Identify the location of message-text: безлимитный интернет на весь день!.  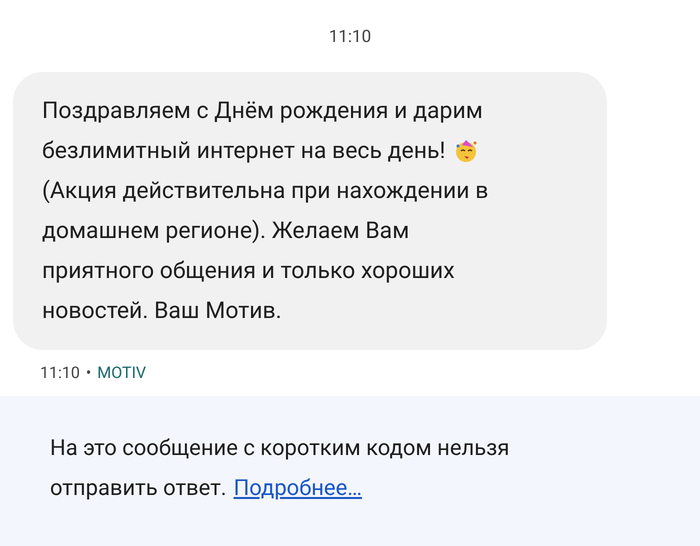
(244, 151).